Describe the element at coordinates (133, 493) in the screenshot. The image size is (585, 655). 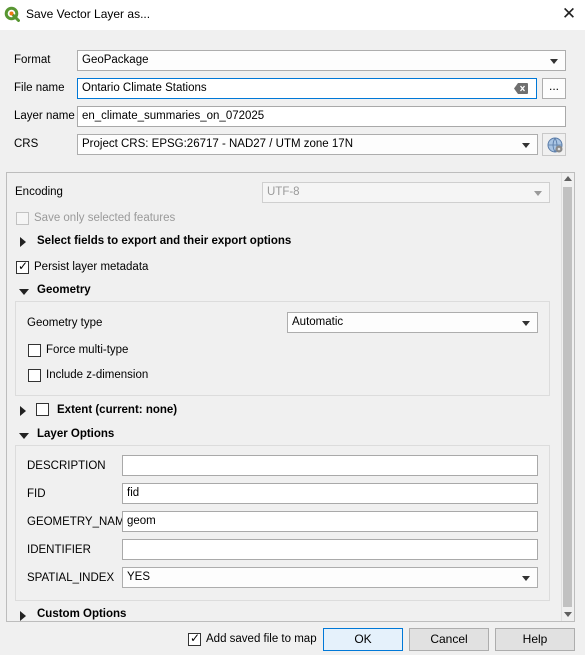
I see `option-value-fid: fid` at that location.